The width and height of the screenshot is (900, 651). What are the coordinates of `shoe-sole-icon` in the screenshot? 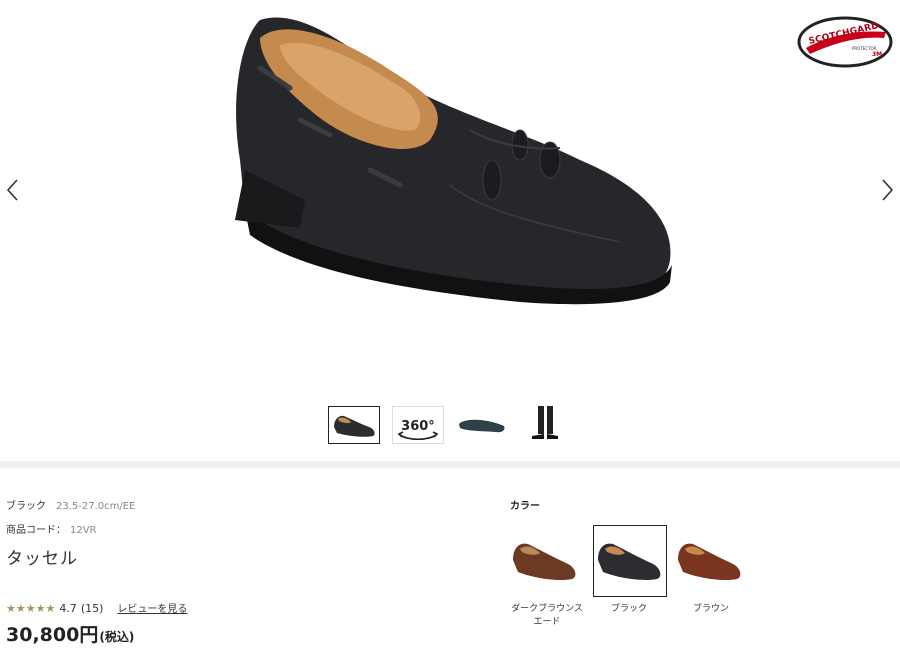 It's located at (482, 426).